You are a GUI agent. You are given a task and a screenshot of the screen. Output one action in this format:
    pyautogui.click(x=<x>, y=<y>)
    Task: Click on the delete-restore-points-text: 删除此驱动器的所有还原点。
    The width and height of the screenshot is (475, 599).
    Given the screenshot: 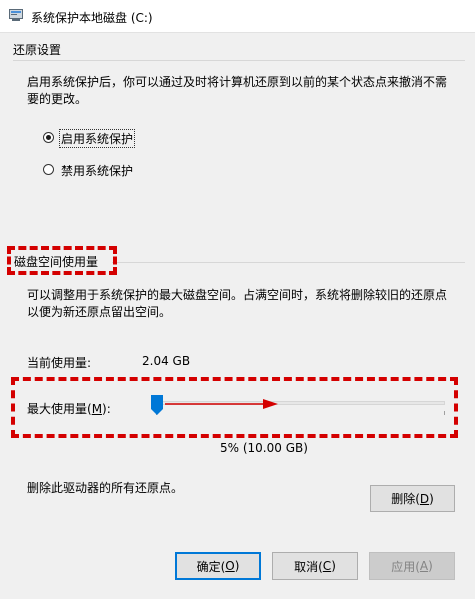 What is the action you would take?
    pyautogui.click(x=105, y=488)
    